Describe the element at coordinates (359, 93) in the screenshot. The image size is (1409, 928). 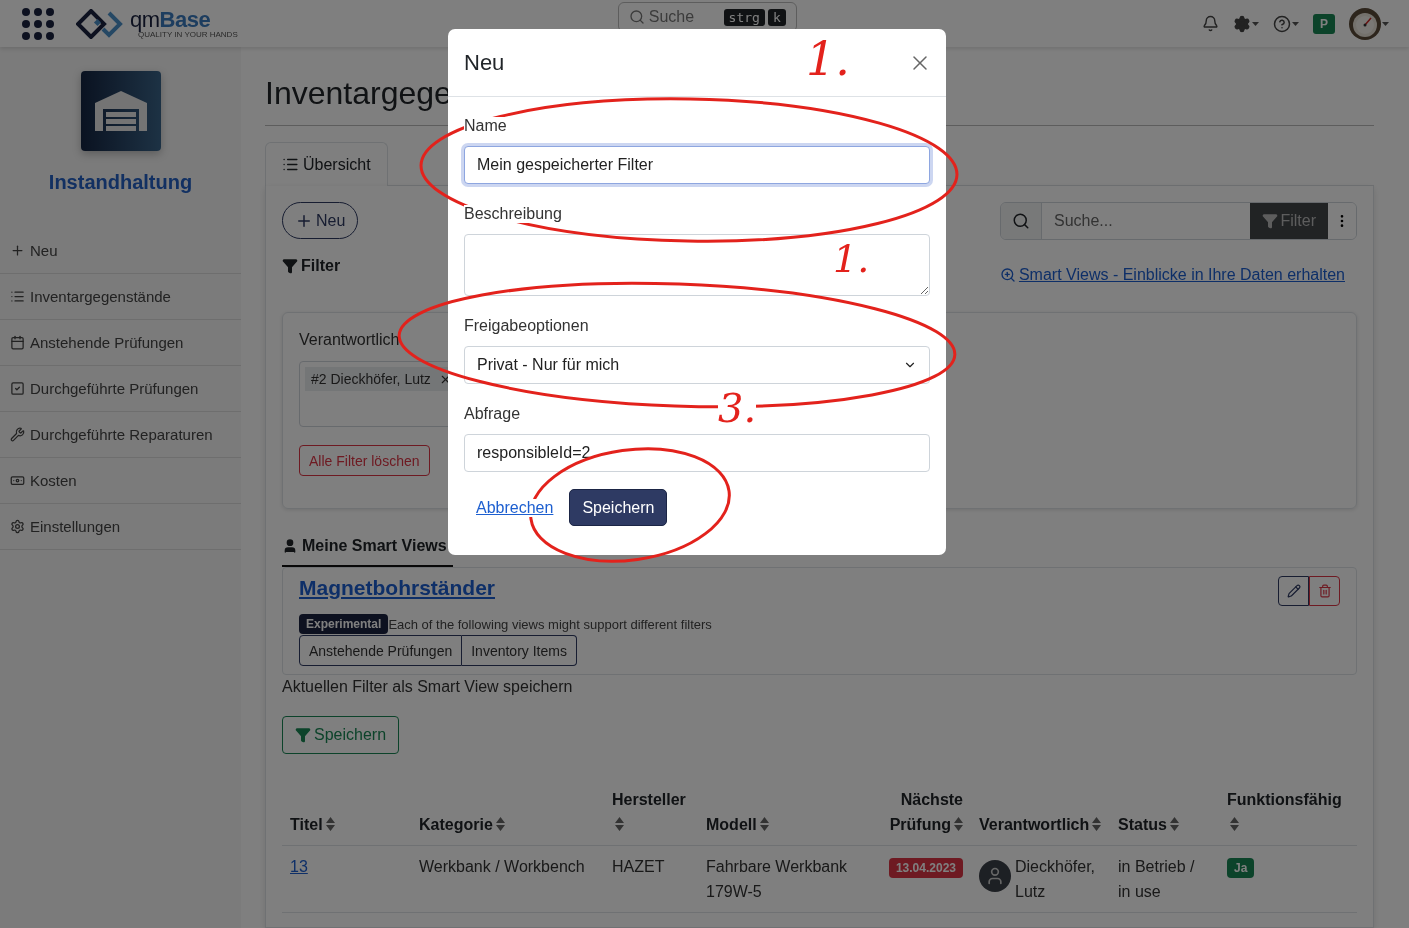
I see `page-title: Inventargege` at that location.